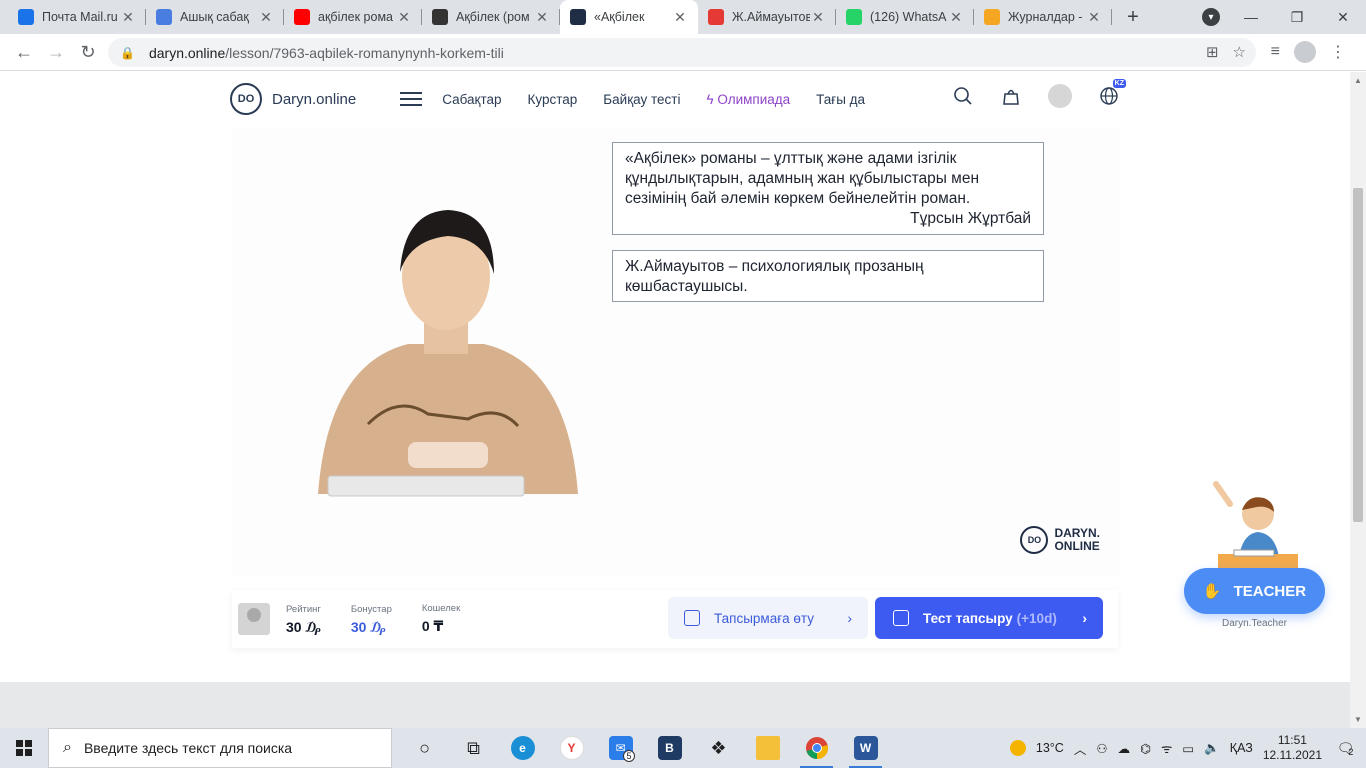 The width and height of the screenshot is (1366, 768). What do you see at coordinates (865, 748) in the screenshot?
I see `word-icon: W` at bounding box center [865, 748].